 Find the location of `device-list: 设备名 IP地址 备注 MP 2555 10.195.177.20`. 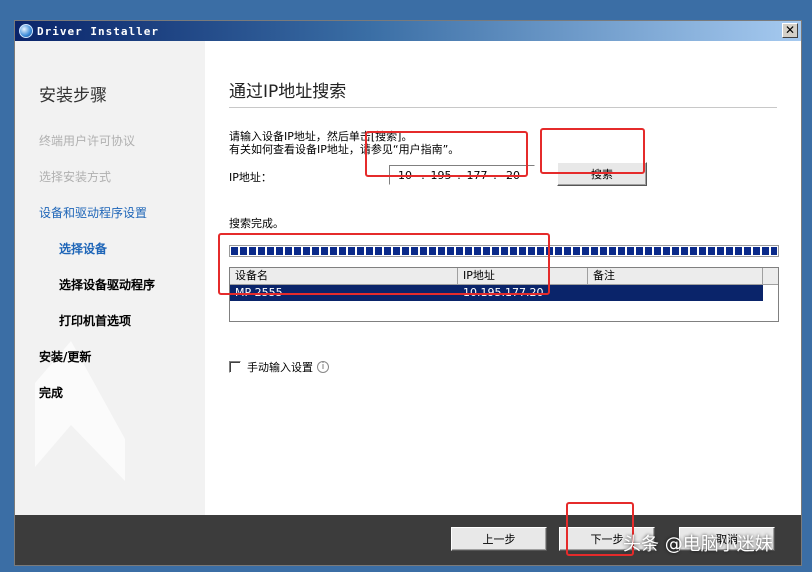

device-list: 设备名 IP地址 备注 MP 2555 10.195.177.20 is located at coordinates (504, 294).